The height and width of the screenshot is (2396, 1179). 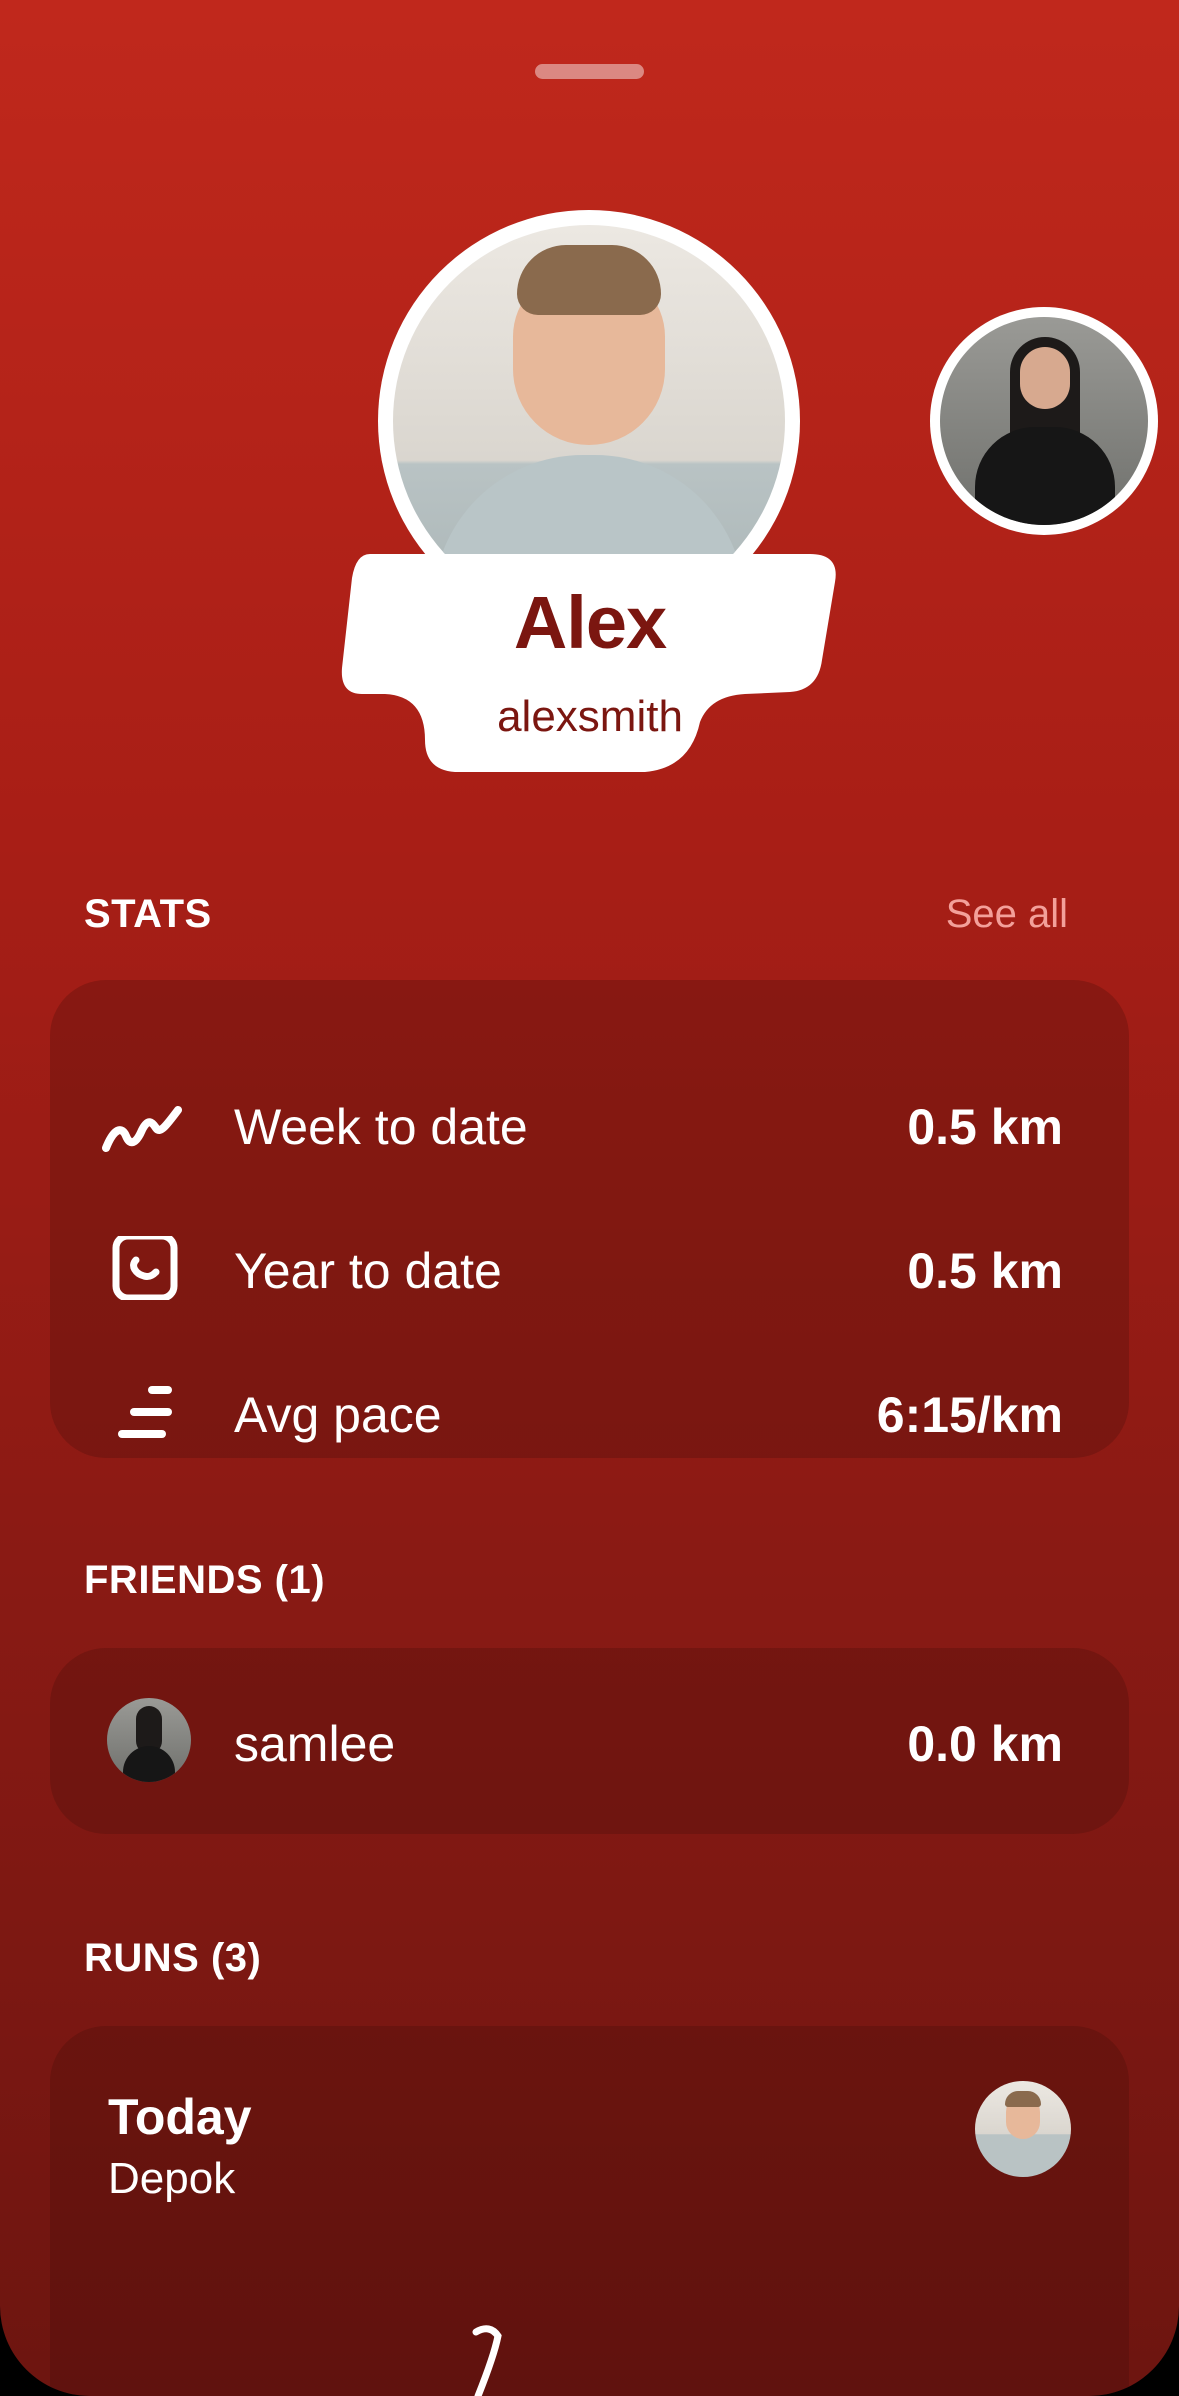 What do you see at coordinates (589, 71) in the screenshot?
I see `drag-handle` at bounding box center [589, 71].